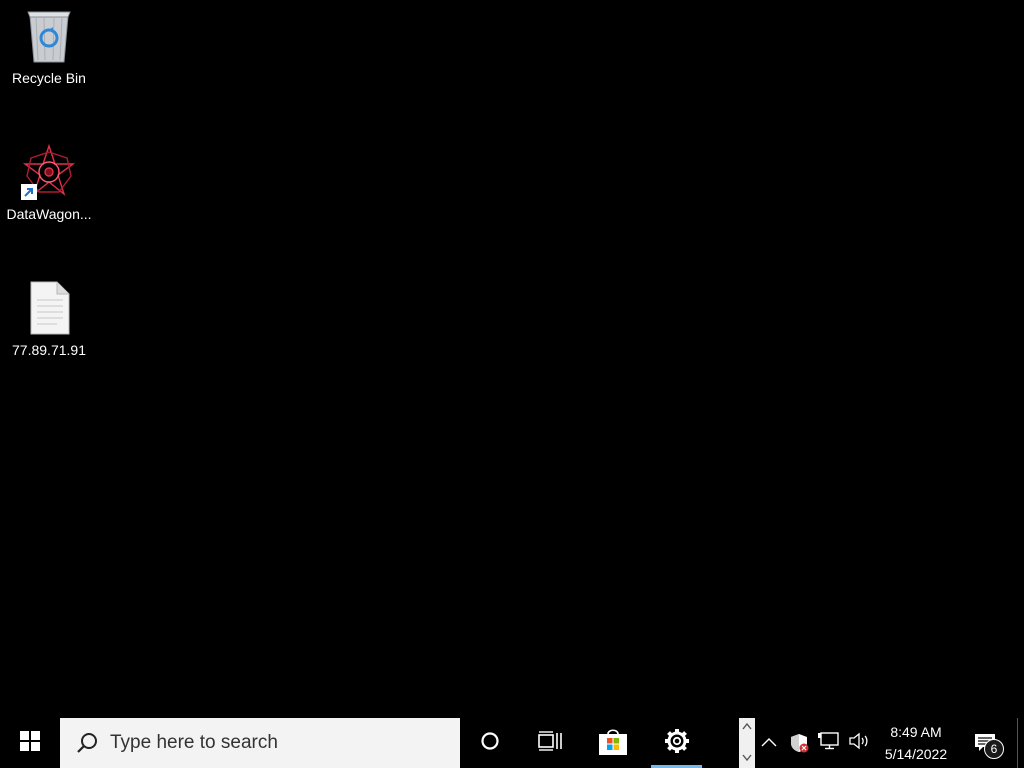  What do you see at coordinates (994, 749) in the screenshot?
I see `notification-count-badge: 6` at bounding box center [994, 749].